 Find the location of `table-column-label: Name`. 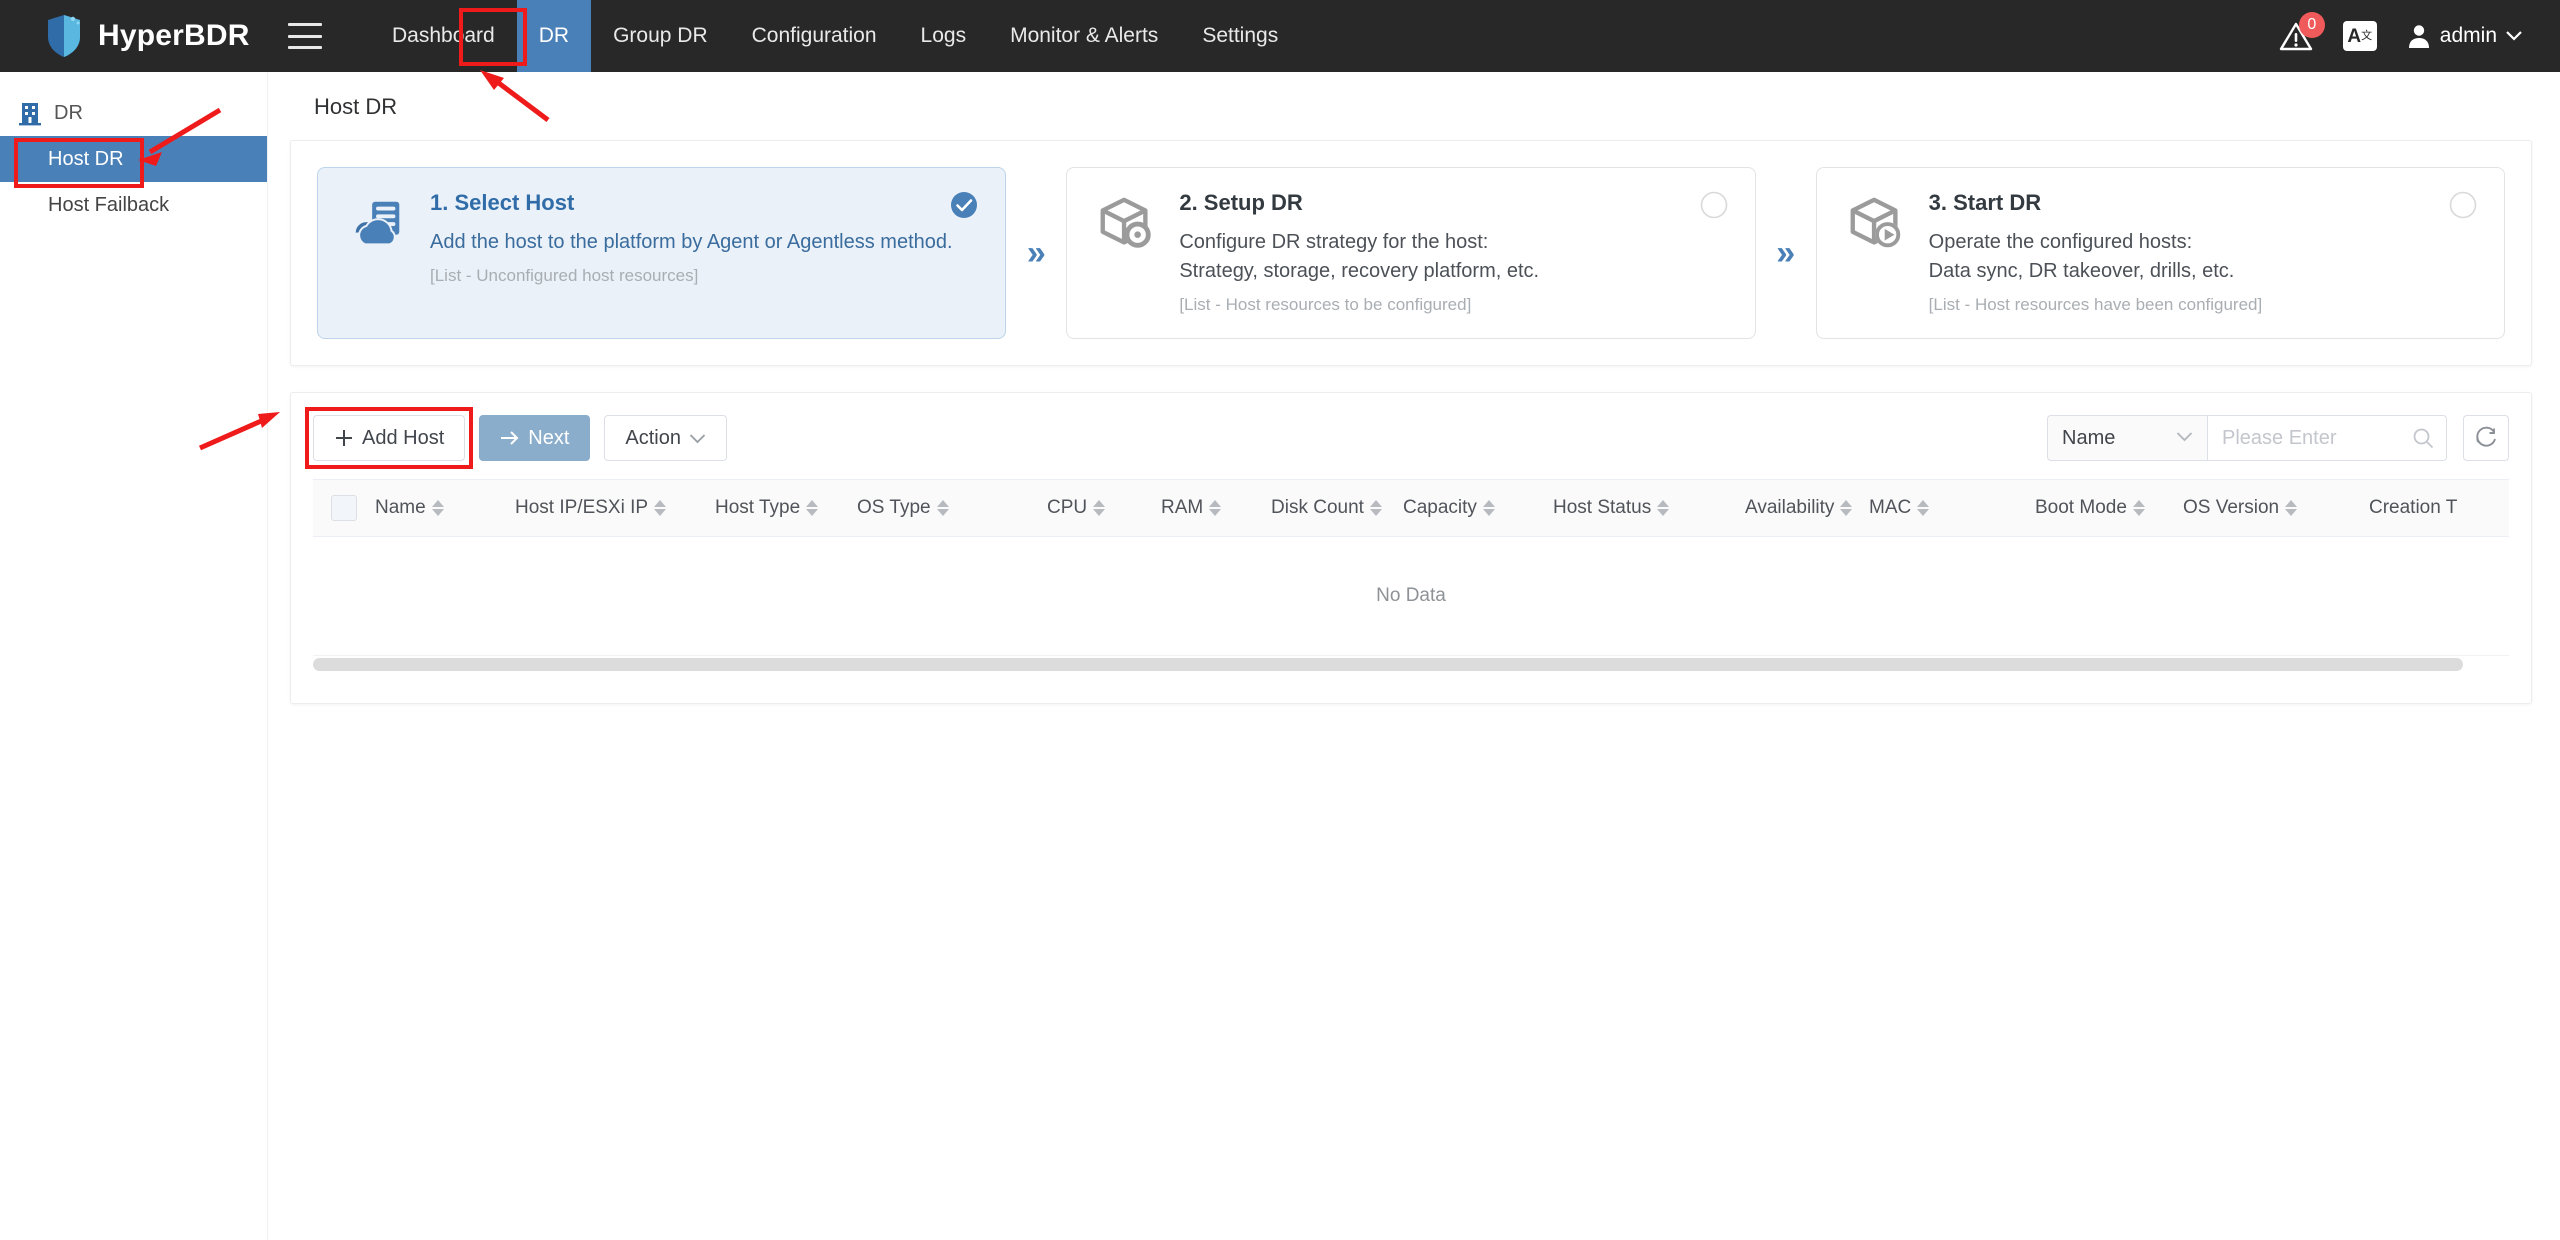

table-column-label: Name is located at coordinates (400, 507).